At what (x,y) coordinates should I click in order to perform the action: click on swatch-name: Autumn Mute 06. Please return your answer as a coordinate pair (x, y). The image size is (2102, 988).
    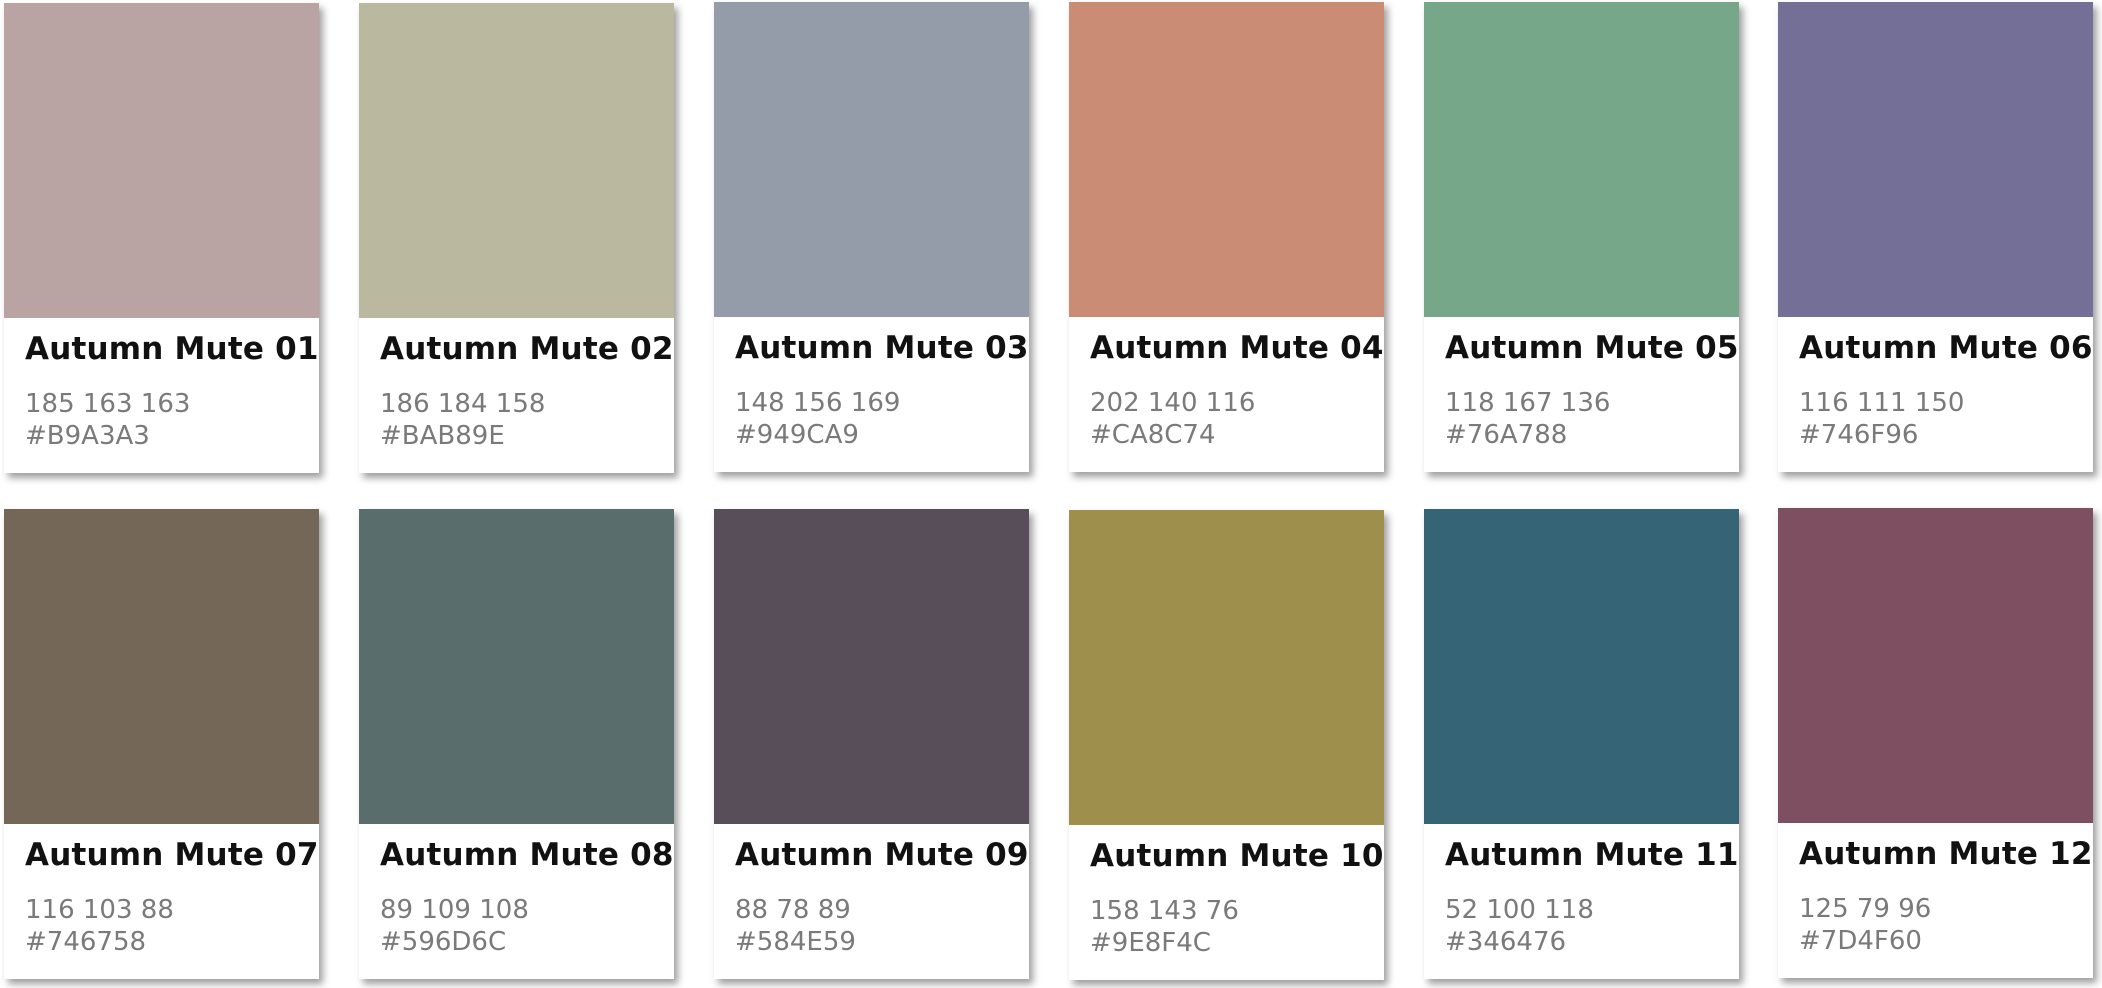
    Looking at the image, I should click on (1946, 348).